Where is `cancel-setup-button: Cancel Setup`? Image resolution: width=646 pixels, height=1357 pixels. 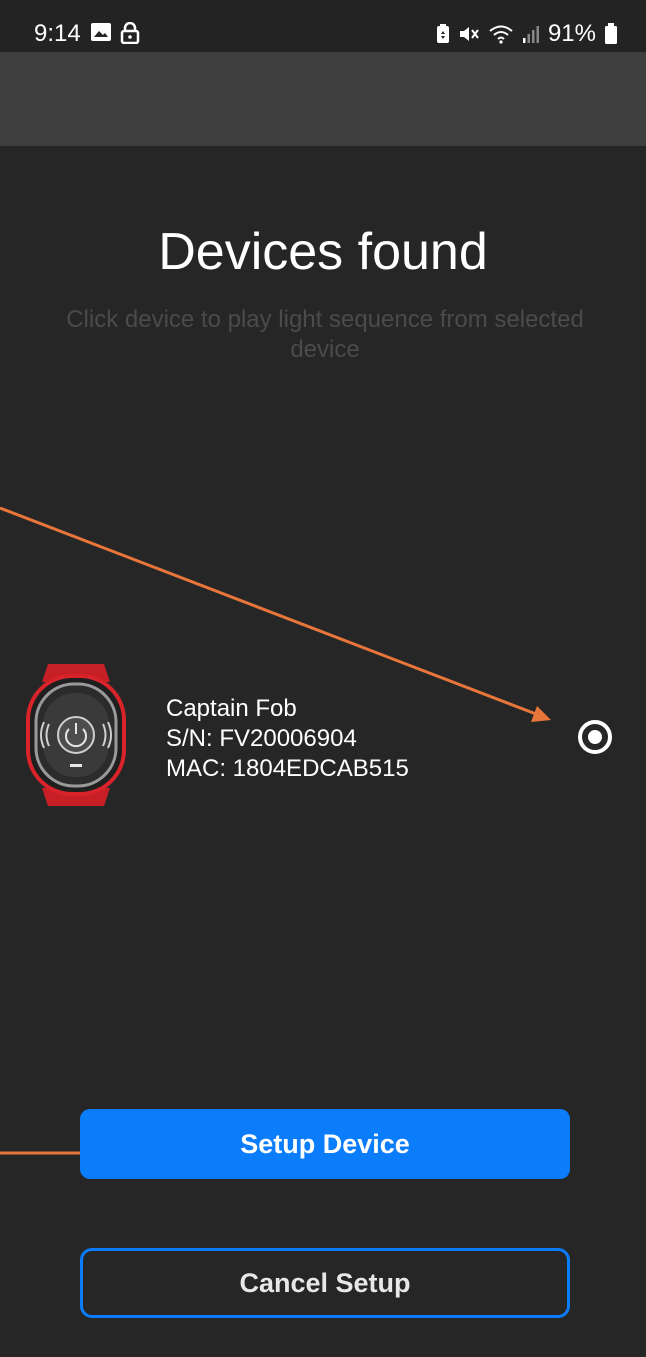 cancel-setup-button: Cancel Setup is located at coordinates (325, 1283).